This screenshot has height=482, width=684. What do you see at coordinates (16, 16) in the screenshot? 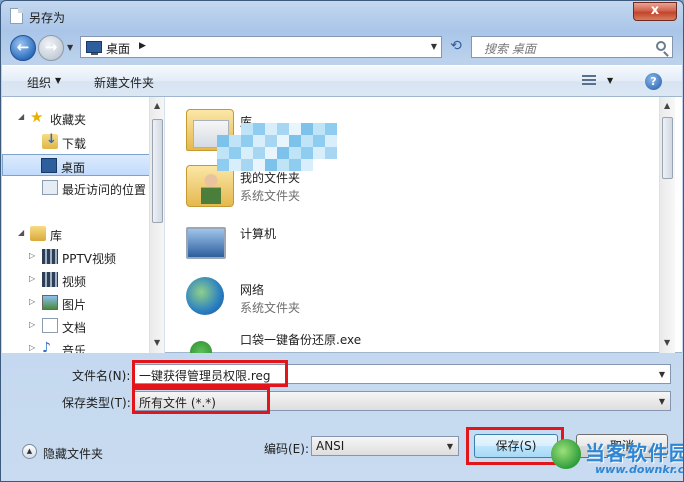
I see `document-icon` at bounding box center [16, 16].